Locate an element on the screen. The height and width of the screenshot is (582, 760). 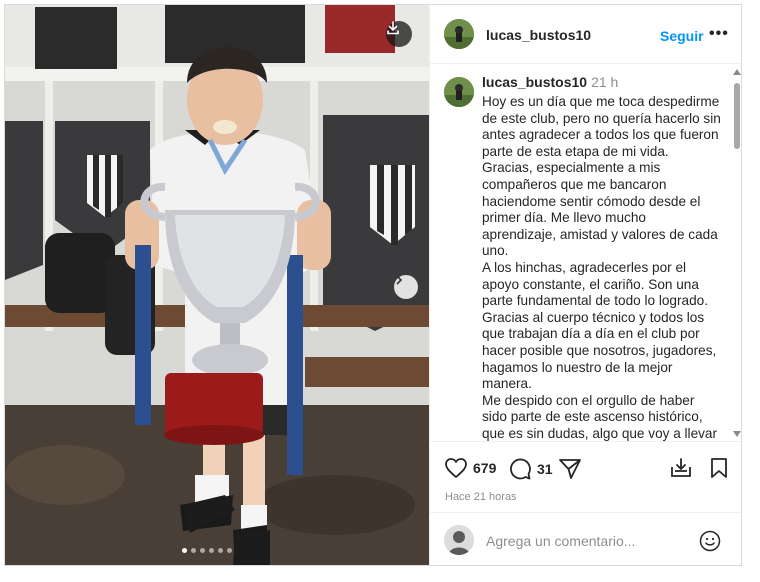
caption-avatar is located at coordinates (459, 92).